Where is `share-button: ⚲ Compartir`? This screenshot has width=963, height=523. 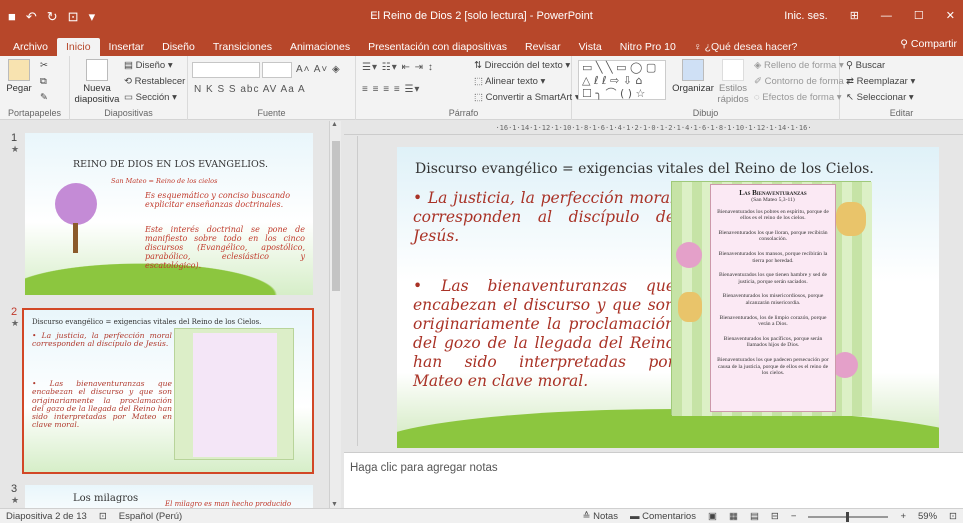 share-button: ⚲ Compartir is located at coordinates (928, 44).